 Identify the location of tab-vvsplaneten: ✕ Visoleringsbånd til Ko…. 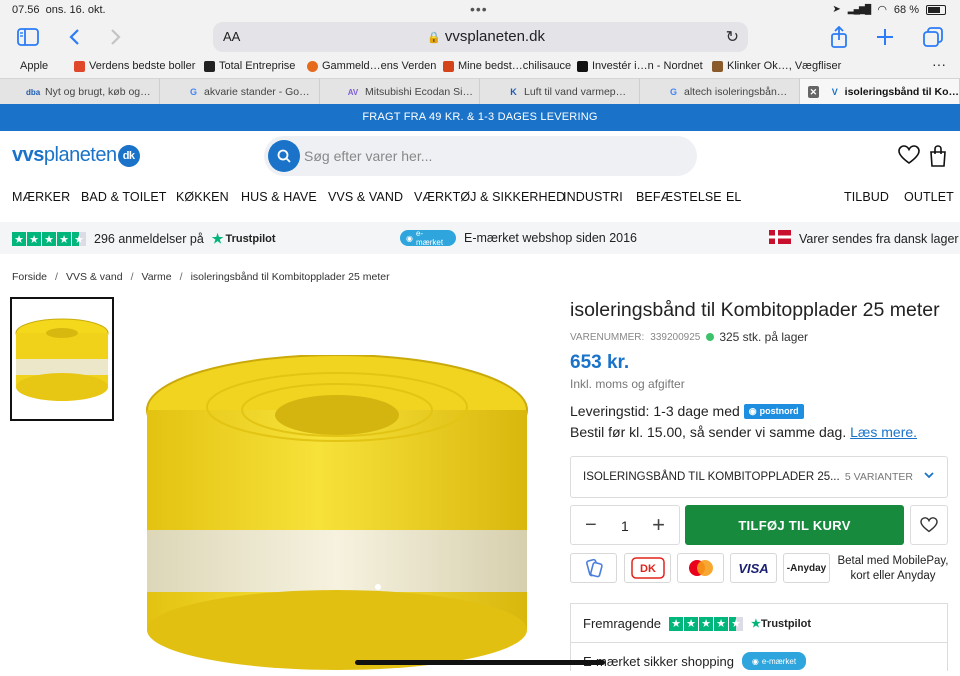
(880, 92).